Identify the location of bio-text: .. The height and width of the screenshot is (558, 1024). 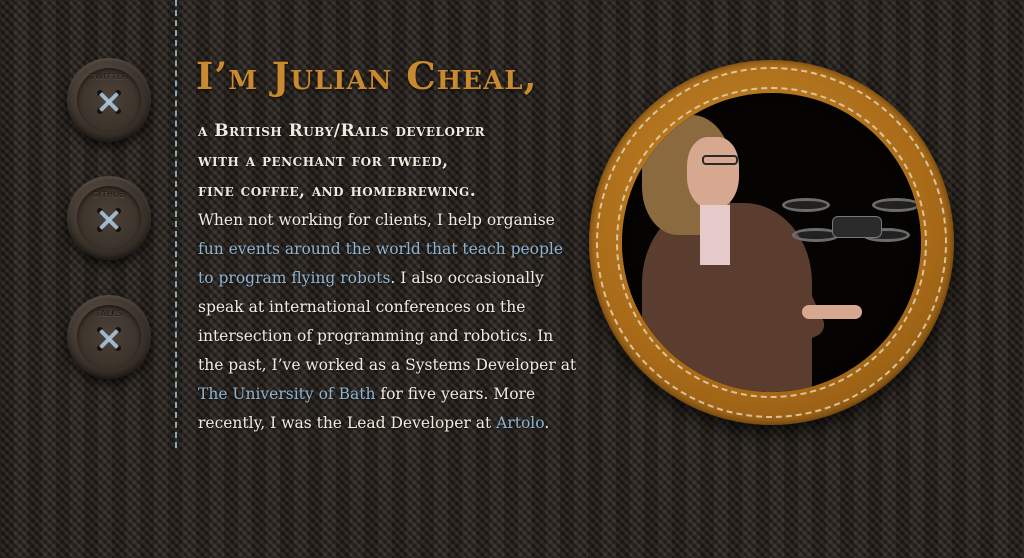
(547, 423).